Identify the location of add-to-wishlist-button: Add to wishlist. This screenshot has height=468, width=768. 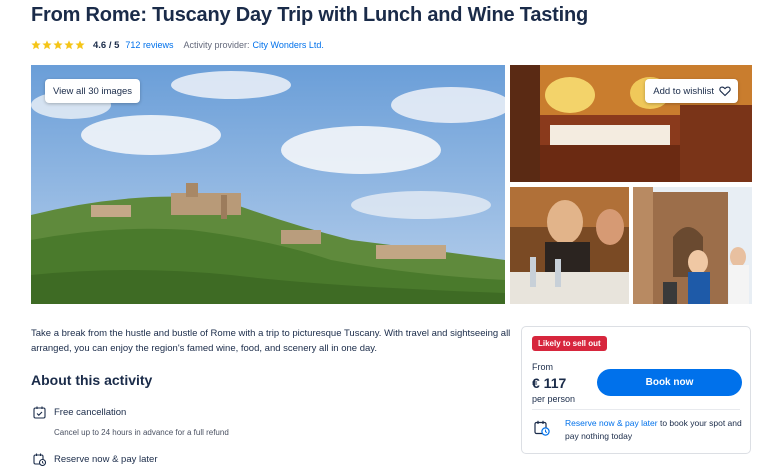
(691, 91).